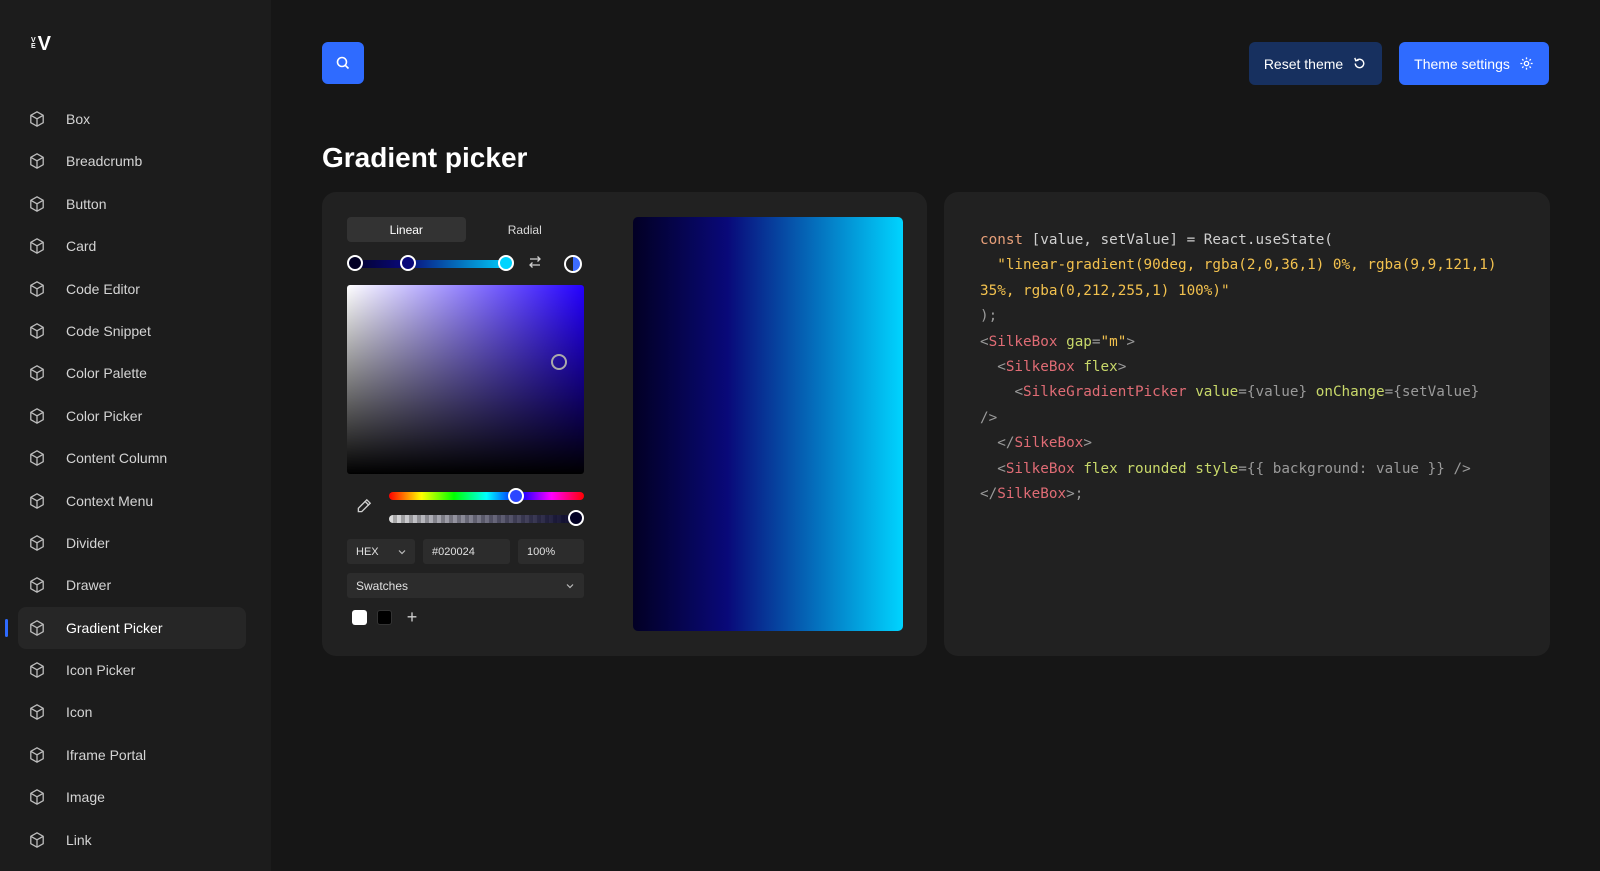 This screenshot has width=1600, height=871. I want to click on add-swatch-button: +, so click(412, 617).